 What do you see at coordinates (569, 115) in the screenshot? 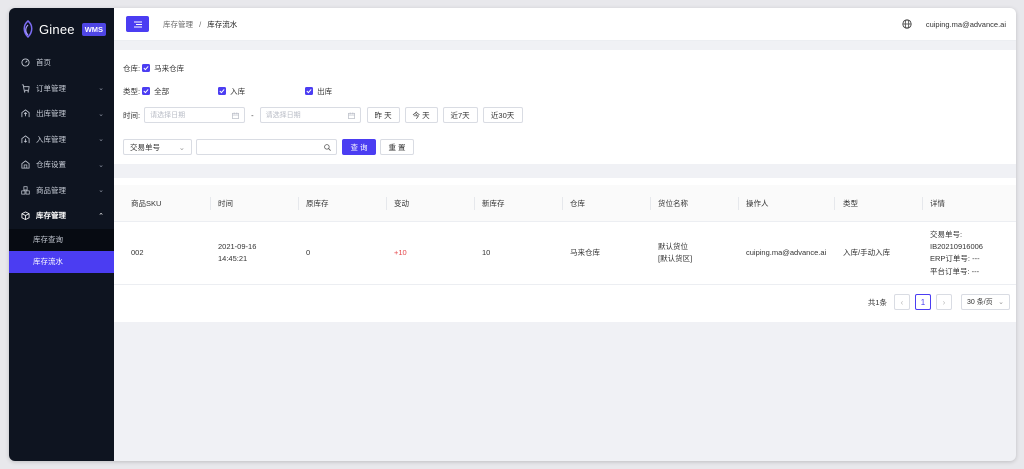
I see `time-filter: 时间: 请选择日期 - 请选择日期 昨 天 今 天 近7天 近30天` at bounding box center [569, 115].